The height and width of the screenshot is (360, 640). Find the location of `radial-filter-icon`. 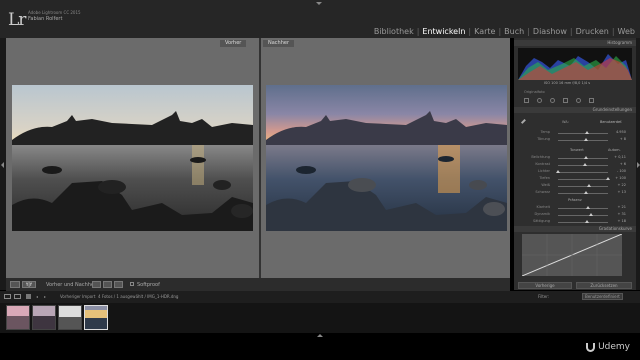

radial-filter-icon is located at coordinates (578, 100).